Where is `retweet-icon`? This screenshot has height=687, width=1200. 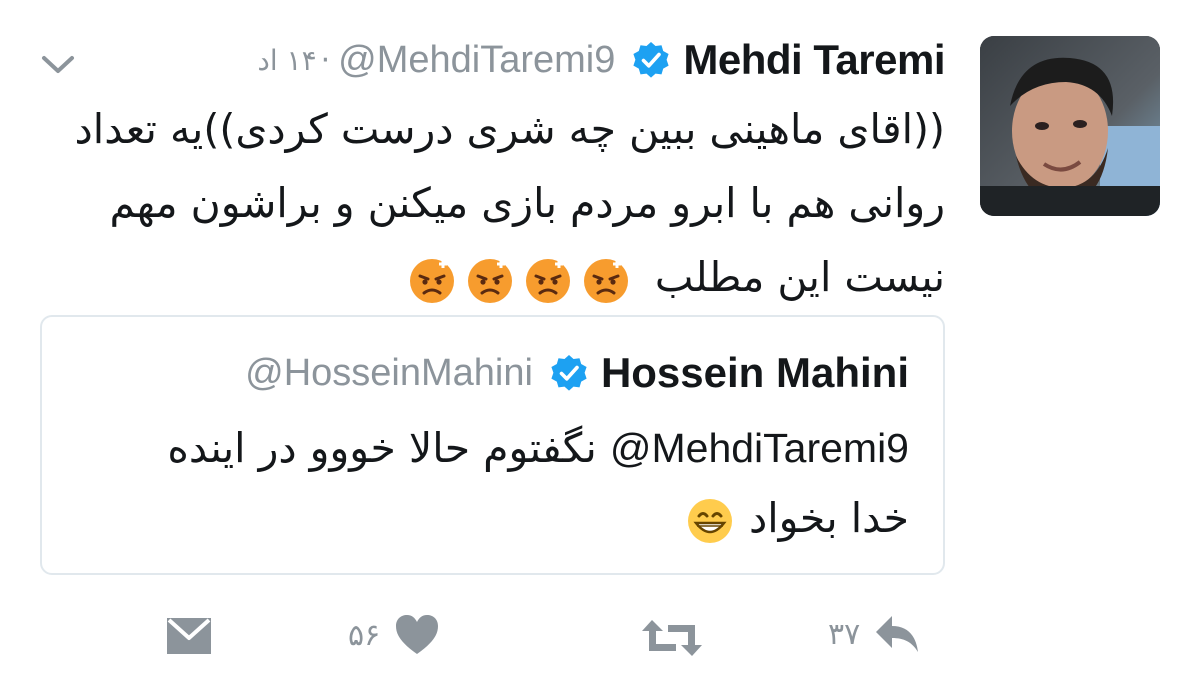 retweet-icon is located at coordinates (672, 638).